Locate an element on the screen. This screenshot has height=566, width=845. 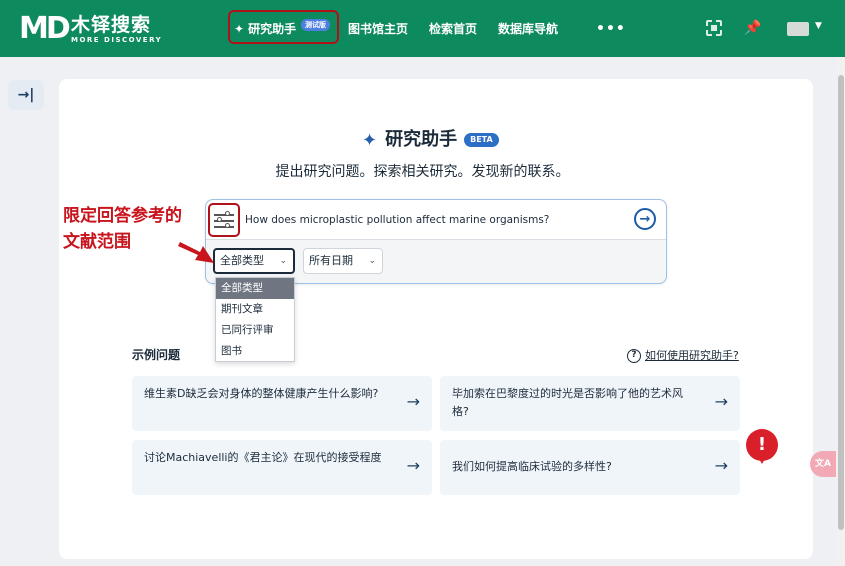
submit-button: → is located at coordinates (645, 219).